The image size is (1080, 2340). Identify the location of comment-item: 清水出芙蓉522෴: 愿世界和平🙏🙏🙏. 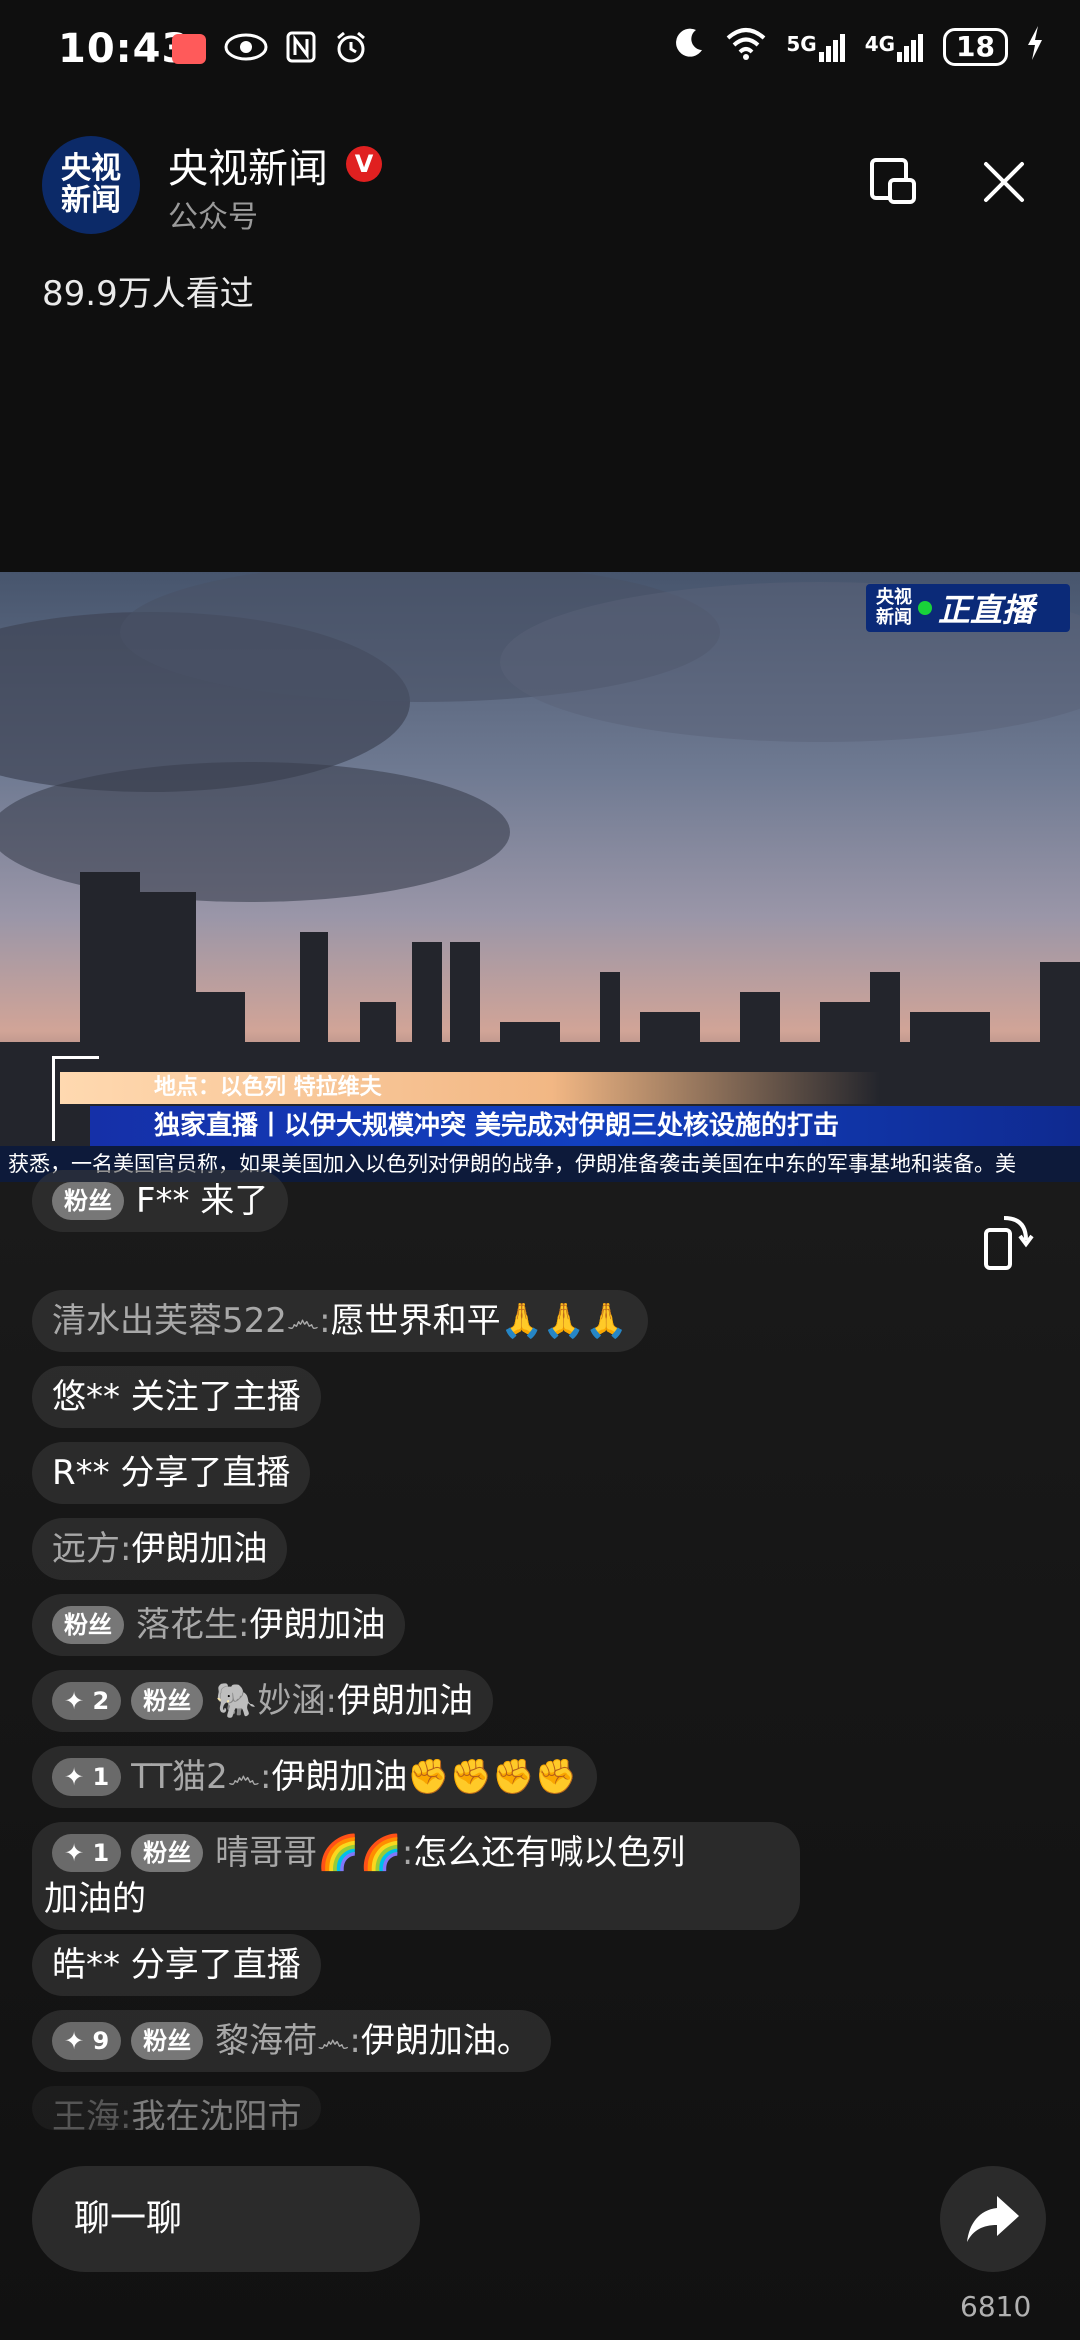
(340, 1321).